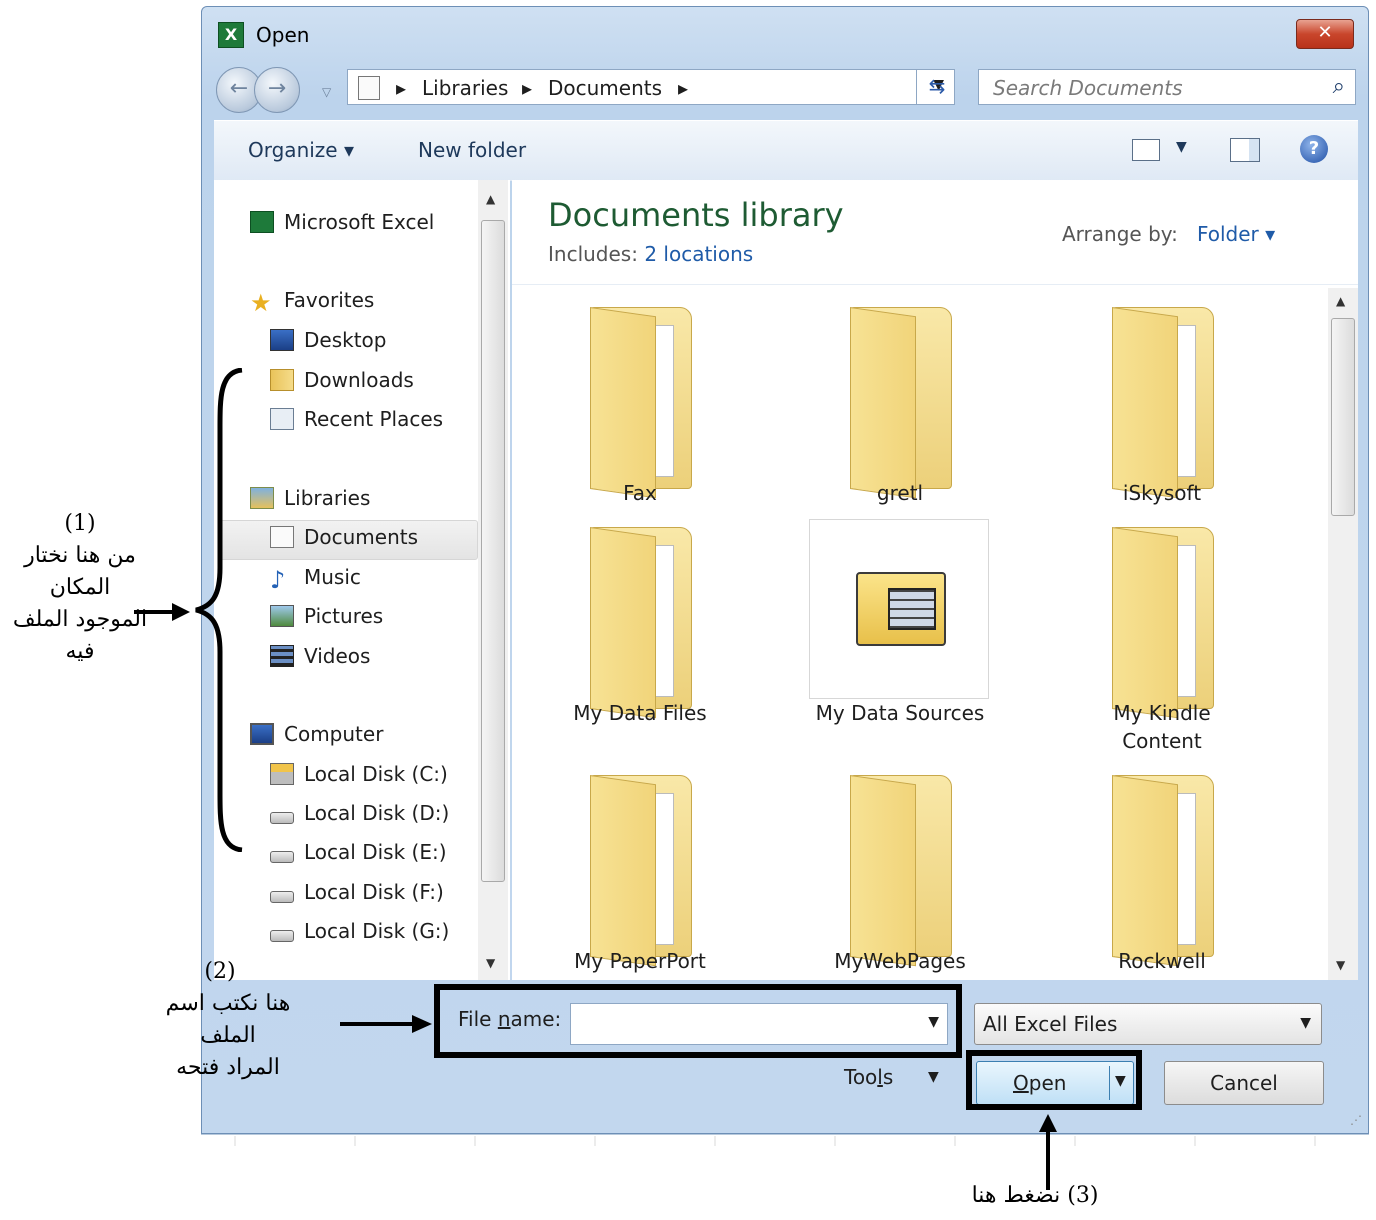 This screenshot has width=1376, height=1220. What do you see at coordinates (935, 284) in the screenshot?
I see `header-divider` at bounding box center [935, 284].